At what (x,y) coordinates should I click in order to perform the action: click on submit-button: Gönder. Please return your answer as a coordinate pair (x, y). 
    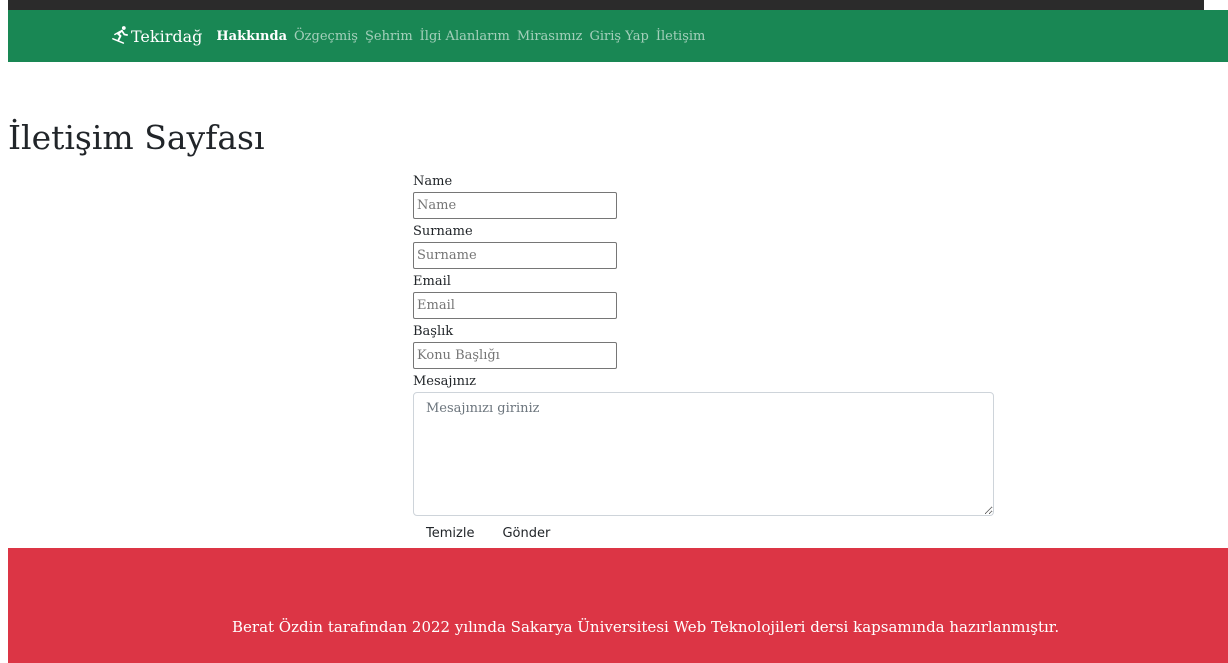
    Looking at the image, I should click on (526, 533).